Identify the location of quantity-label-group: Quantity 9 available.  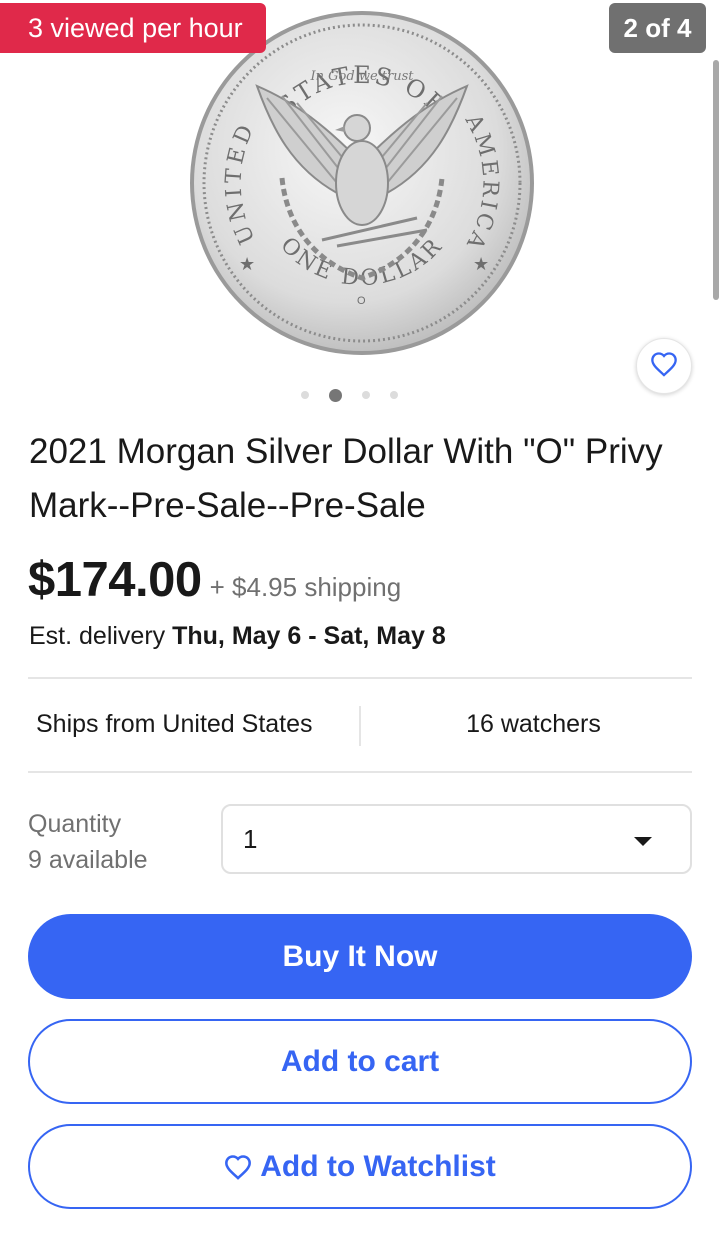
(88, 842).